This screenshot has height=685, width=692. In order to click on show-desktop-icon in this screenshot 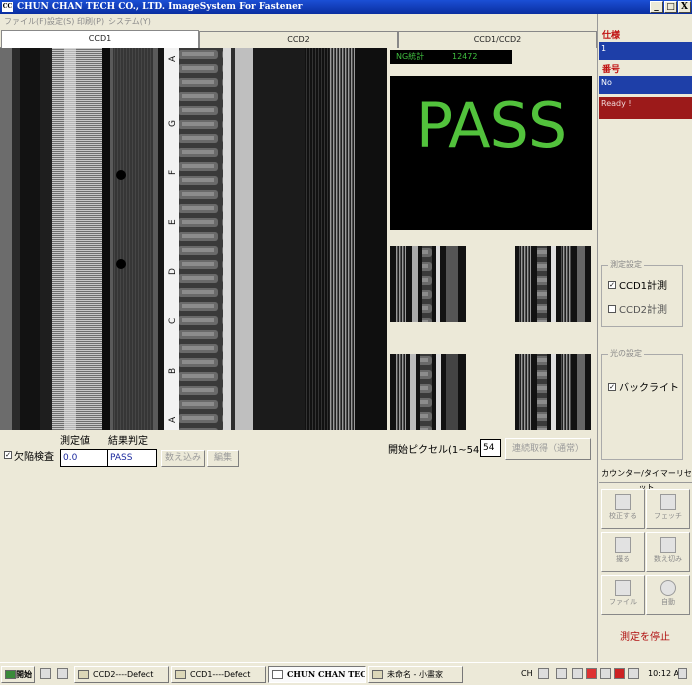, I will do `click(682, 673)`.